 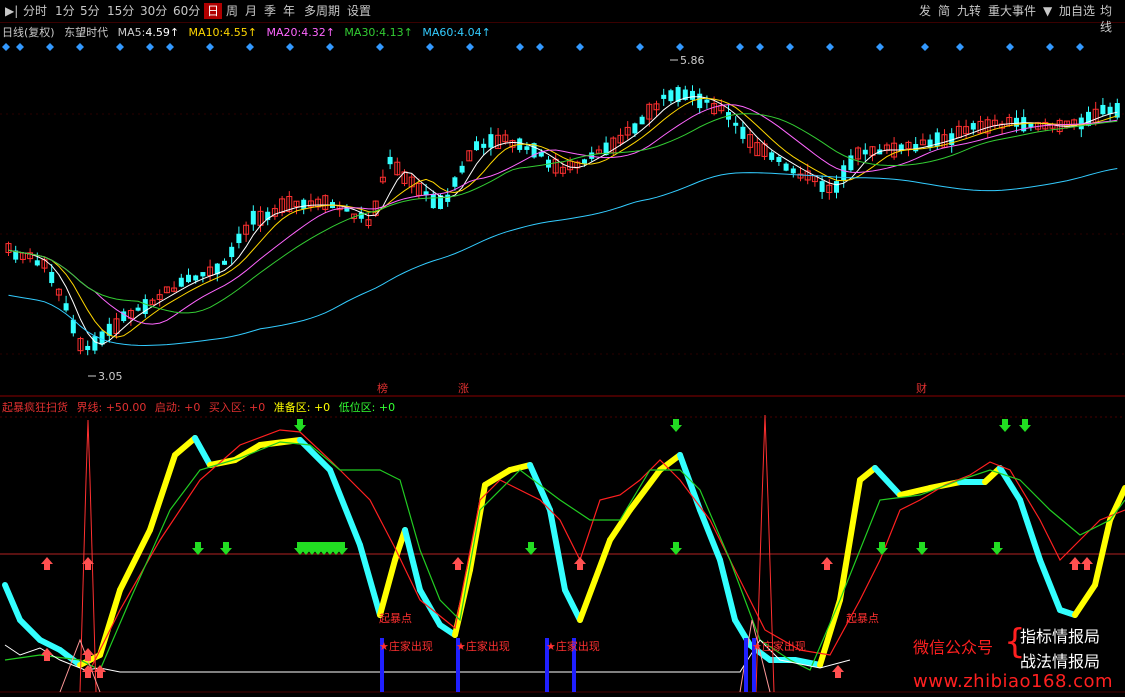 What do you see at coordinates (692, 60) in the screenshot?
I see `high-price-label: 5.86` at bounding box center [692, 60].